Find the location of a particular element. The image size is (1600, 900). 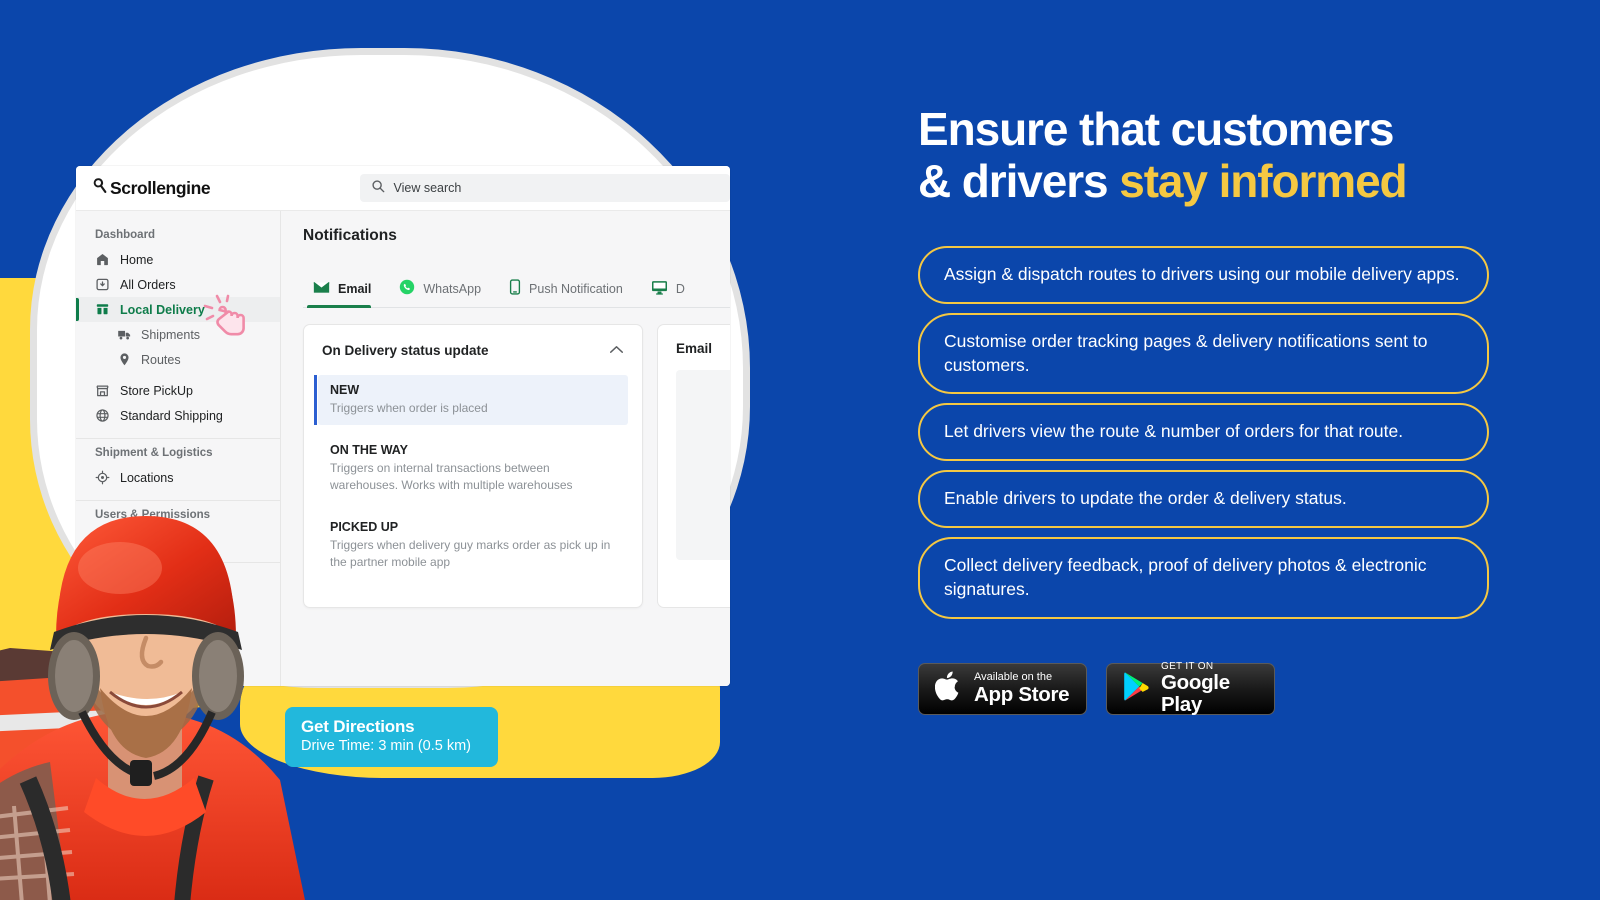

sidebar-group-label-dashboard: Dashboard is located at coordinates (125, 235).